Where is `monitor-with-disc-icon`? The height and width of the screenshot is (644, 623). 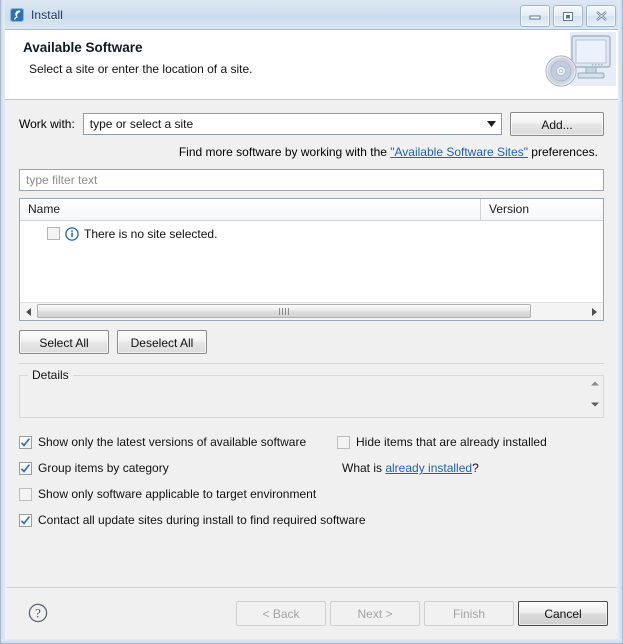 monitor-with-disc-icon is located at coordinates (574, 61).